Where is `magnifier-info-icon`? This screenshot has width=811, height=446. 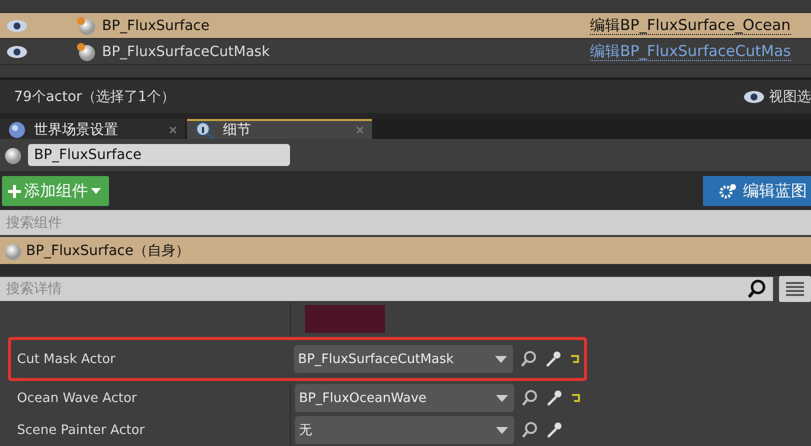
magnifier-info-icon is located at coordinates (205, 130).